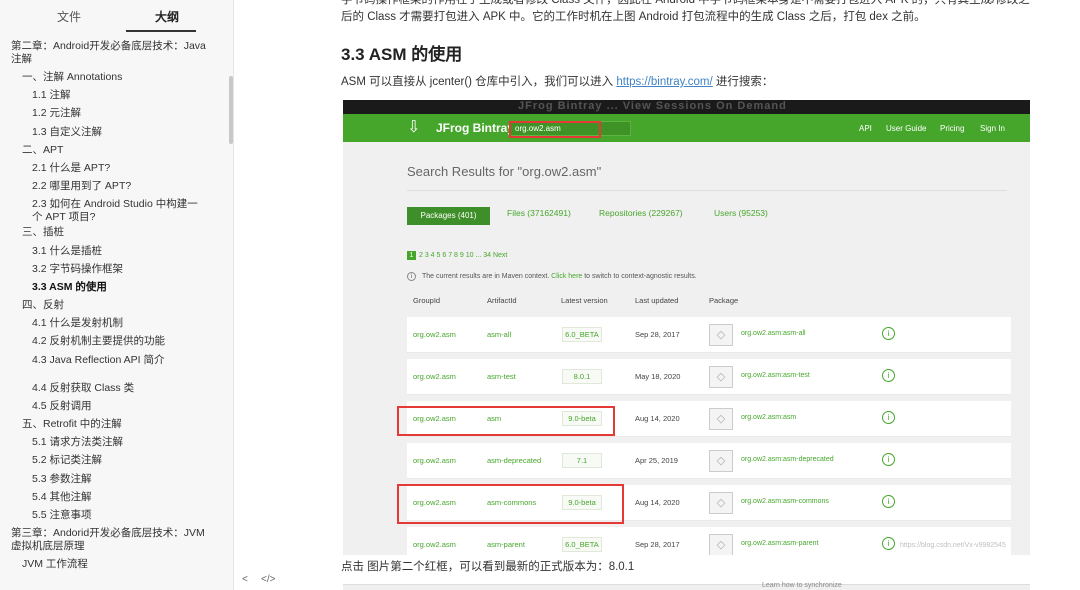 This screenshot has width=1080, height=590. Describe the element at coordinates (741, 213) in the screenshot. I see `tab-users: Users (95253)` at that location.